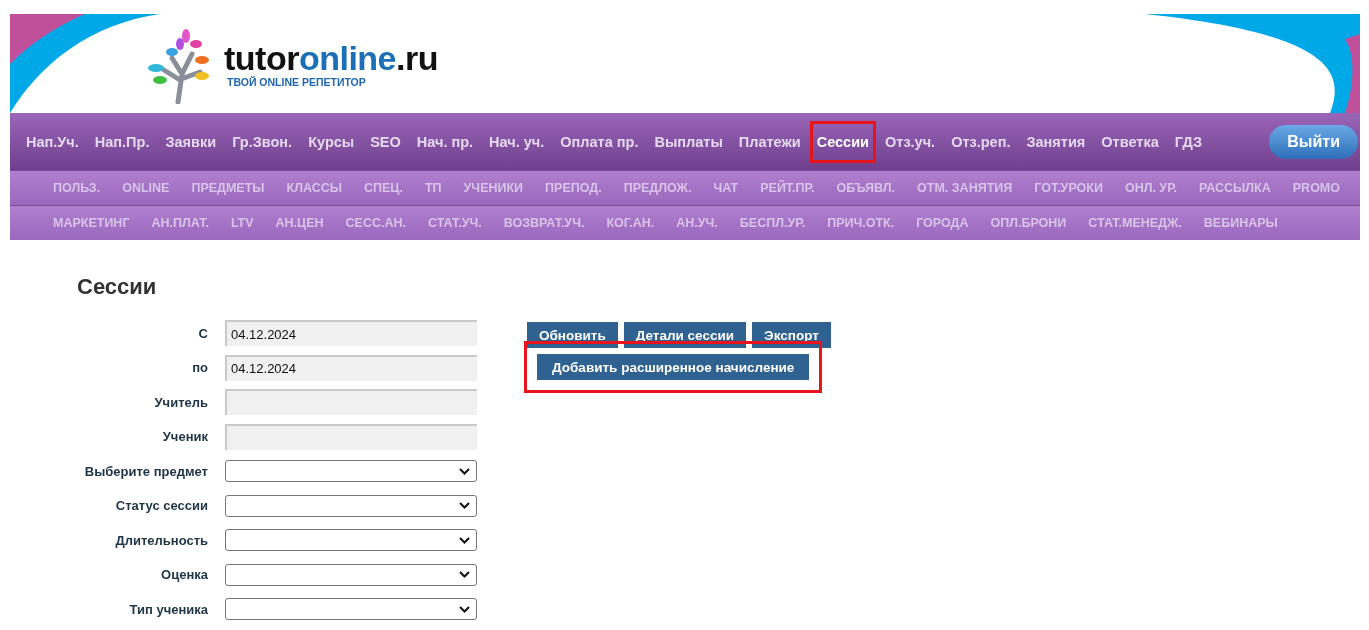 The image size is (1369, 630). What do you see at coordinates (965, 188) in the screenshot?
I see `subnav-link: ОТМ. ЗАНЯТИЯ` at bounding box center [965, 188].